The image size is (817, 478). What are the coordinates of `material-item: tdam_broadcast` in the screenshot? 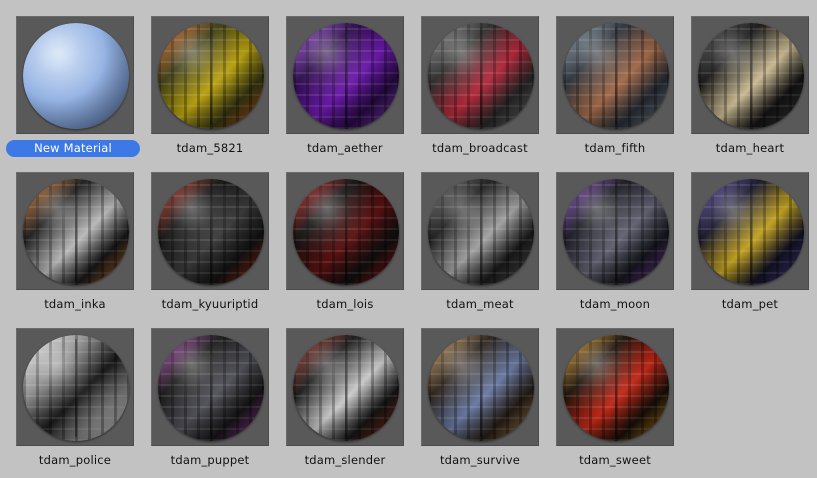 It's located at (480, 91).